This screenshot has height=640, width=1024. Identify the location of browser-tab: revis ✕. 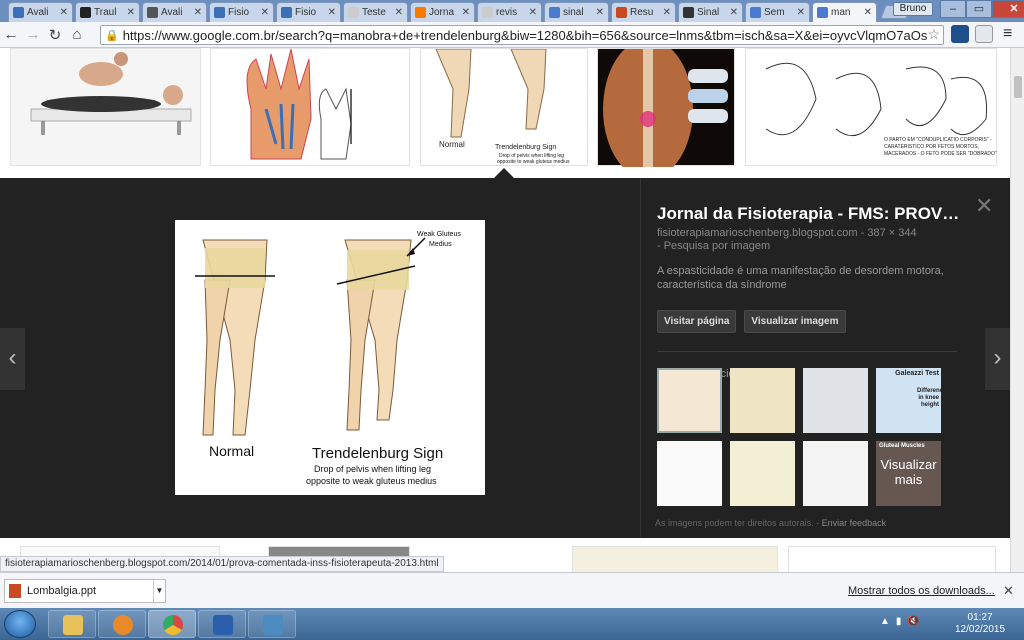
(509, 12).